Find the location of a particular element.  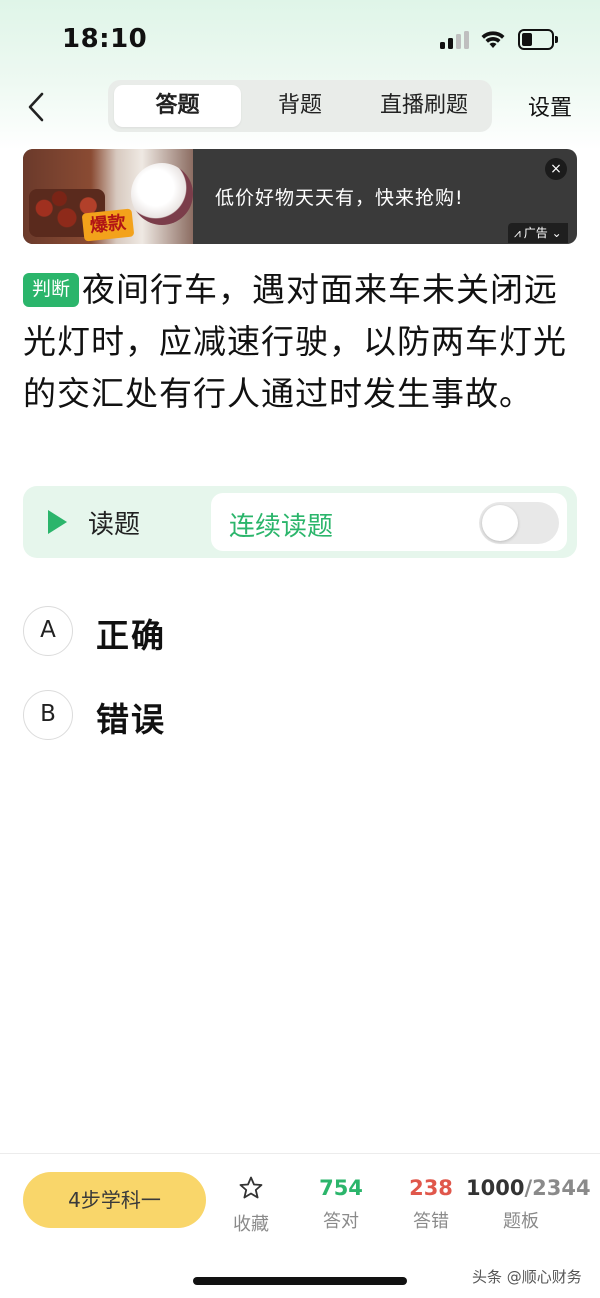

tab-answer: 答题 is located at coordinates (177, 106).